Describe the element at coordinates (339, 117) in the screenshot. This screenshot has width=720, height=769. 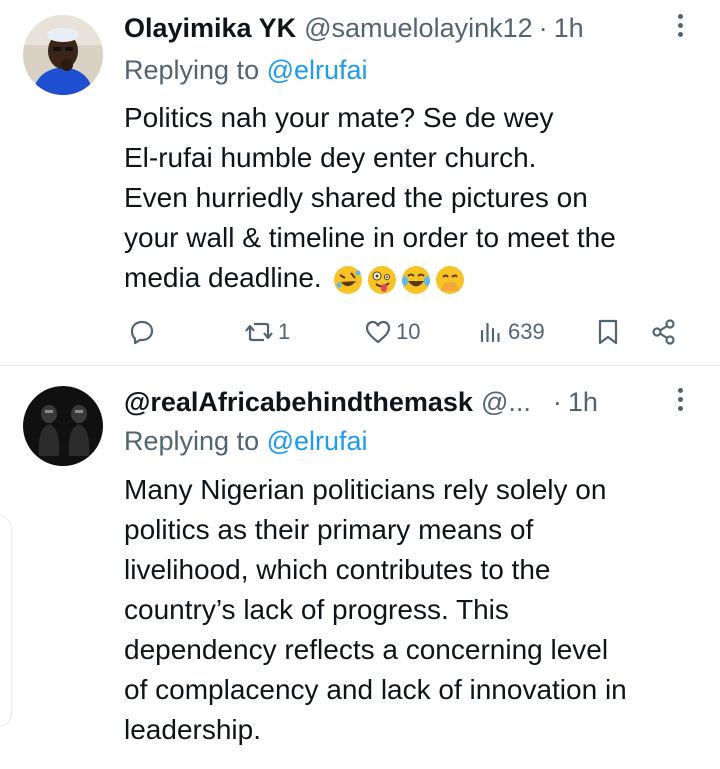
I see `text-line: Politics nah your mate? Se de wey` at that location.